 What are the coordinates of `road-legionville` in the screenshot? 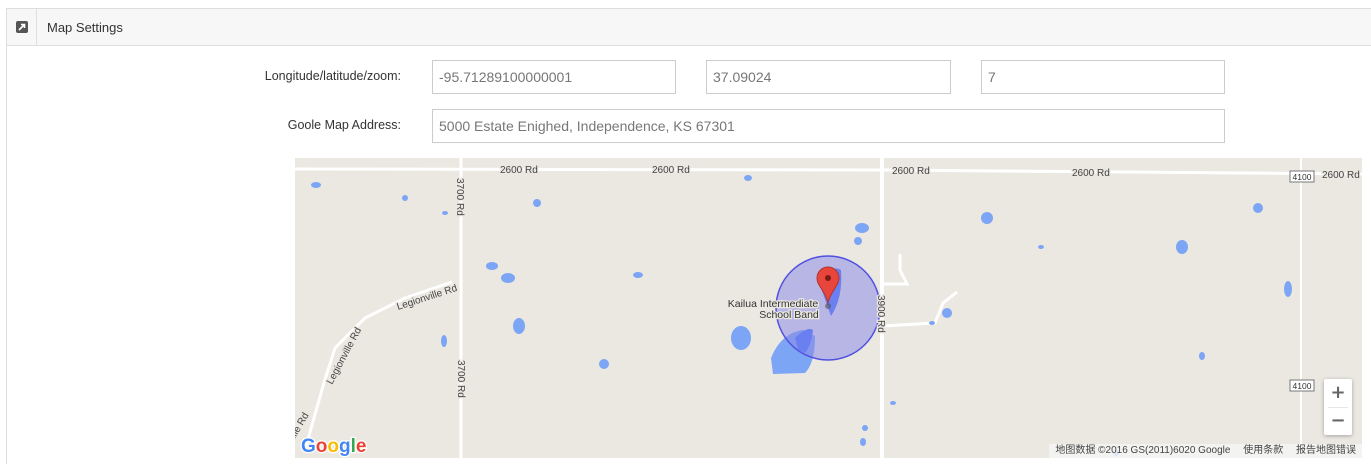 It's located at (378, 365).